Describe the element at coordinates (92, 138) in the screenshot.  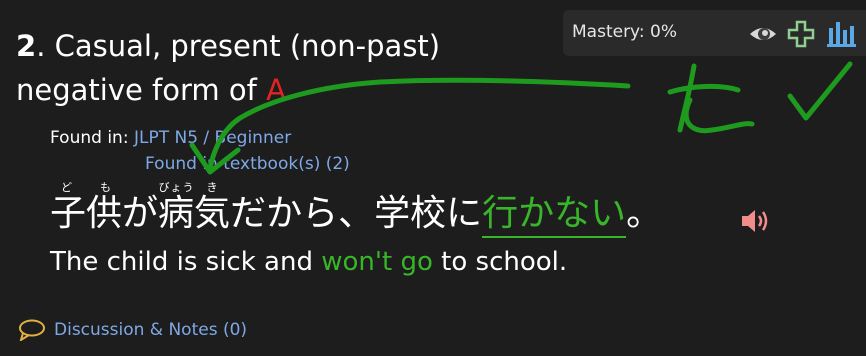
I see `found-in-label: Found in:` at that location.